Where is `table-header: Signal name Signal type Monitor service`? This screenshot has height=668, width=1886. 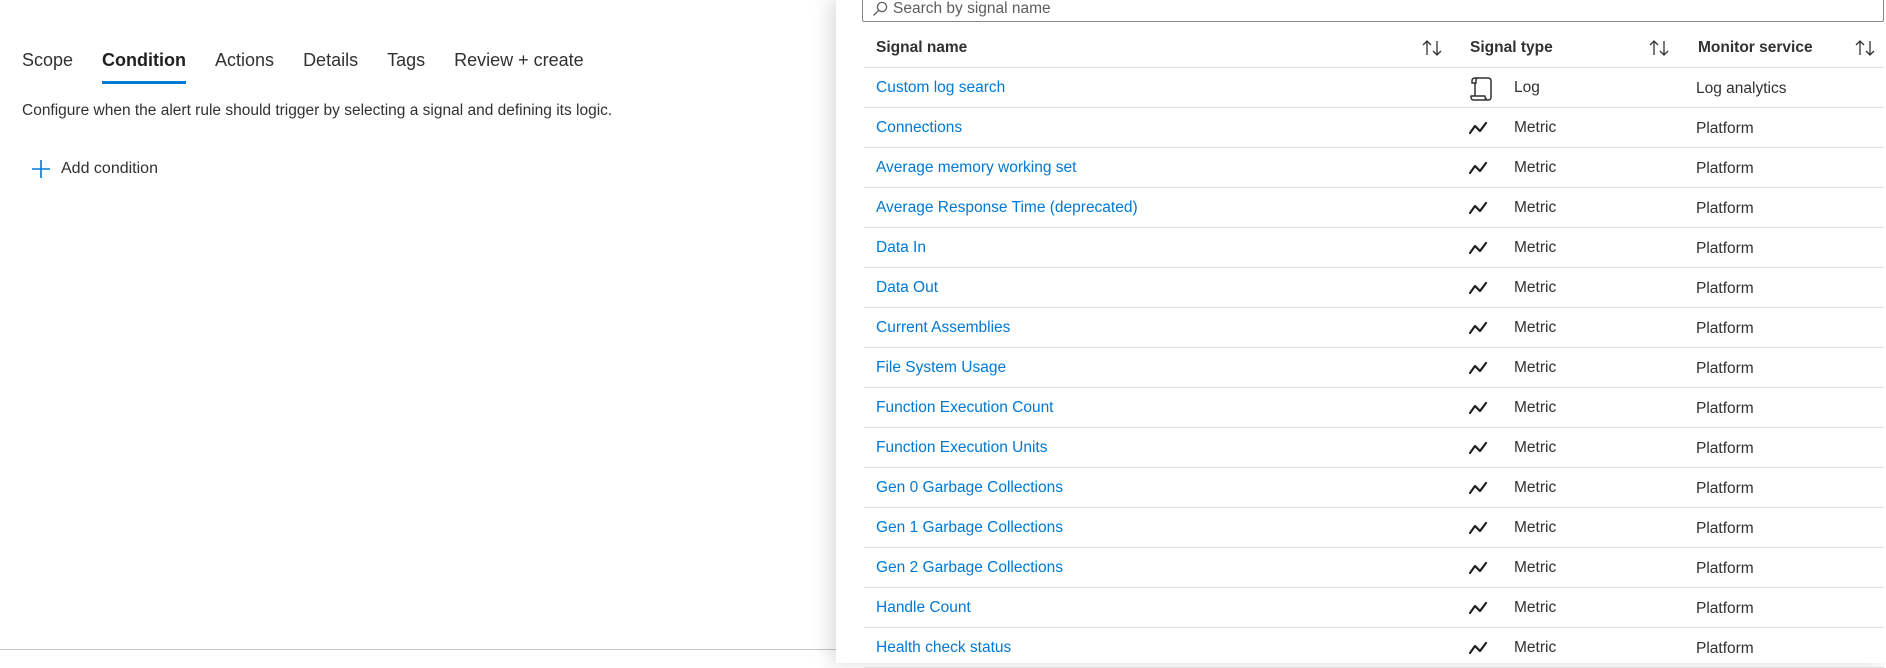 table-header: Signal name Signal type Monitor service is located at coordinates (1374, 48).